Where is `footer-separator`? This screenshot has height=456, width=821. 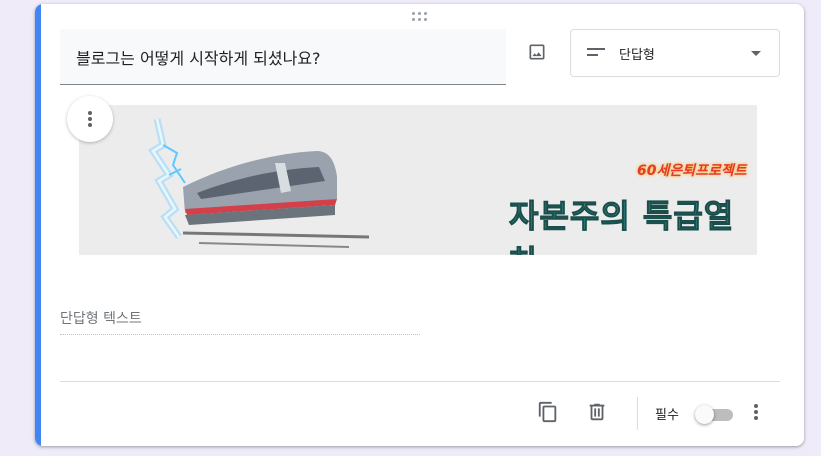
footer-separator is located at coordinates (637, 413).